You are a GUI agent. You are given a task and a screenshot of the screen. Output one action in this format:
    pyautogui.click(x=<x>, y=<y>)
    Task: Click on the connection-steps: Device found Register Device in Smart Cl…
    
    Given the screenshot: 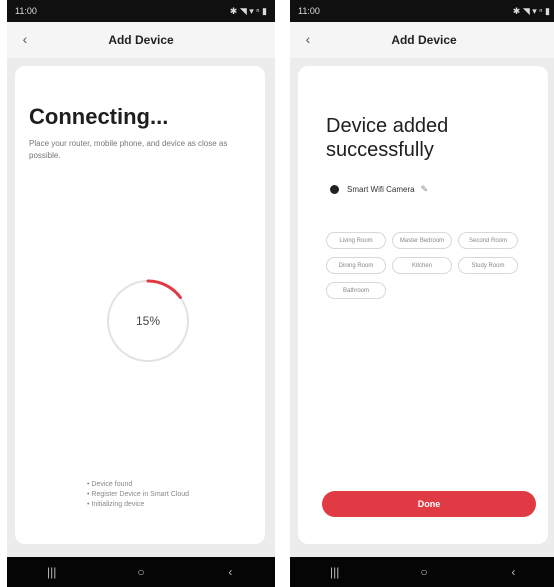 What is the action you would take?
    pyautogui.click(x=138, y=495)
    